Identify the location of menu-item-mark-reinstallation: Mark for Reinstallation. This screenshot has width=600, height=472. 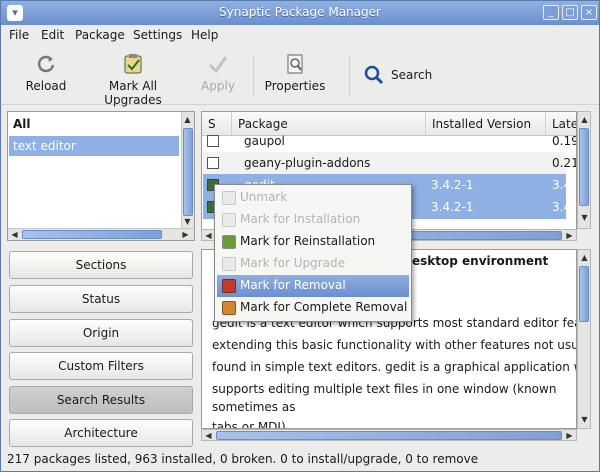
(313, 242).